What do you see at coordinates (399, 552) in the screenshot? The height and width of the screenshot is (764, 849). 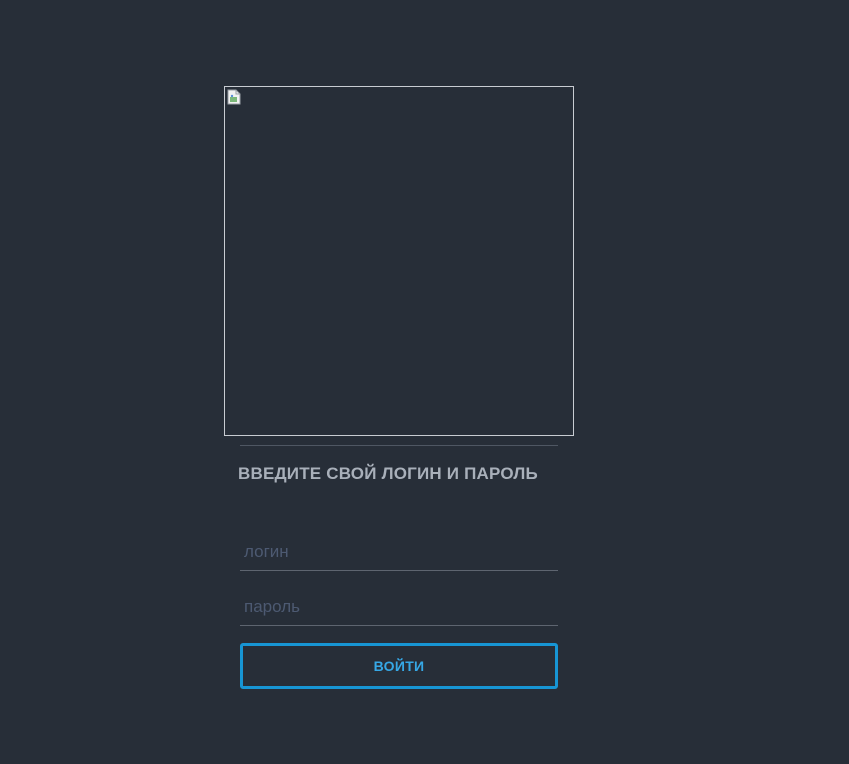 I see `login-input` at bounding box center [399, 552].